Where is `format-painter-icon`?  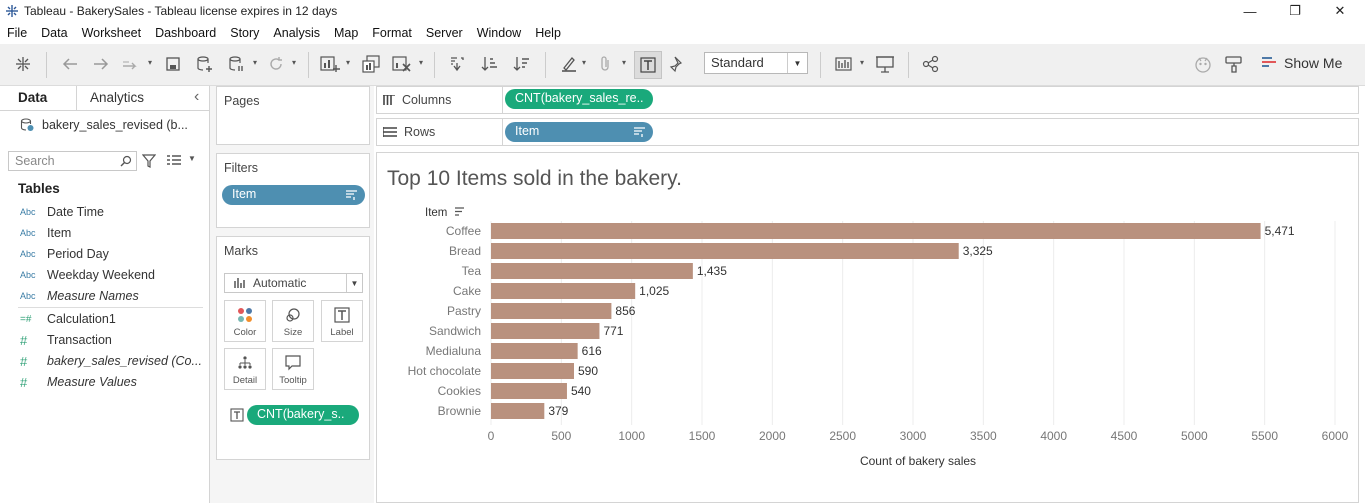 format-painter-icon is located at coordinates (1234, 64).